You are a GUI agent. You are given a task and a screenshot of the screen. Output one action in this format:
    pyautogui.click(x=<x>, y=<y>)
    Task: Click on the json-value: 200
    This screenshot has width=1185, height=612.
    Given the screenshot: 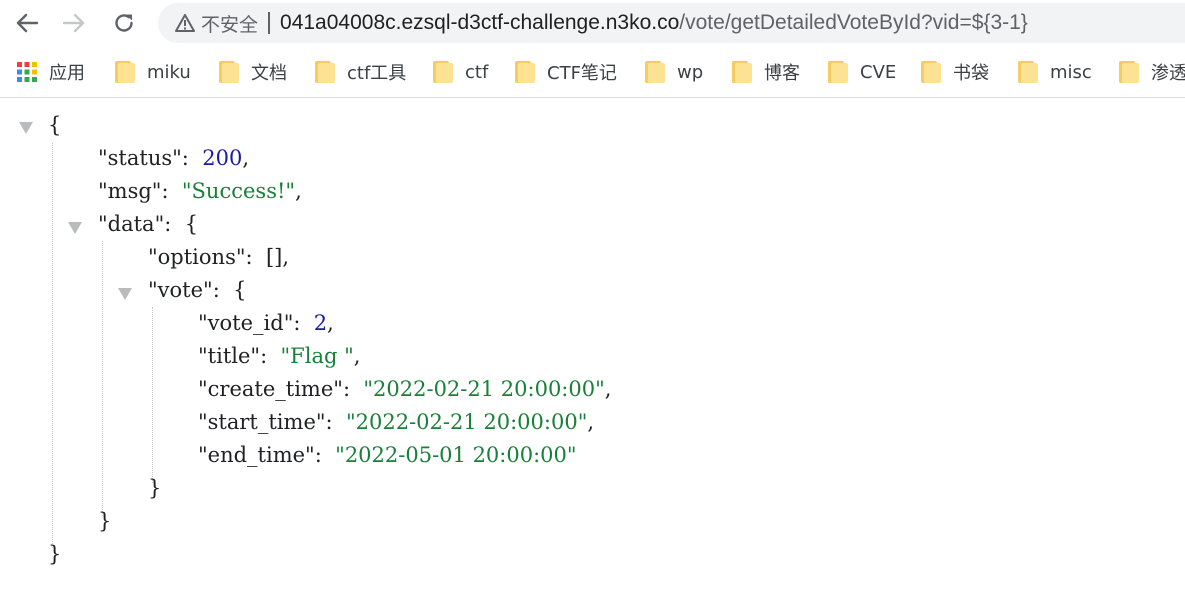 What is the action you would take?
    pyautogui.click(x=222, y=158)
    